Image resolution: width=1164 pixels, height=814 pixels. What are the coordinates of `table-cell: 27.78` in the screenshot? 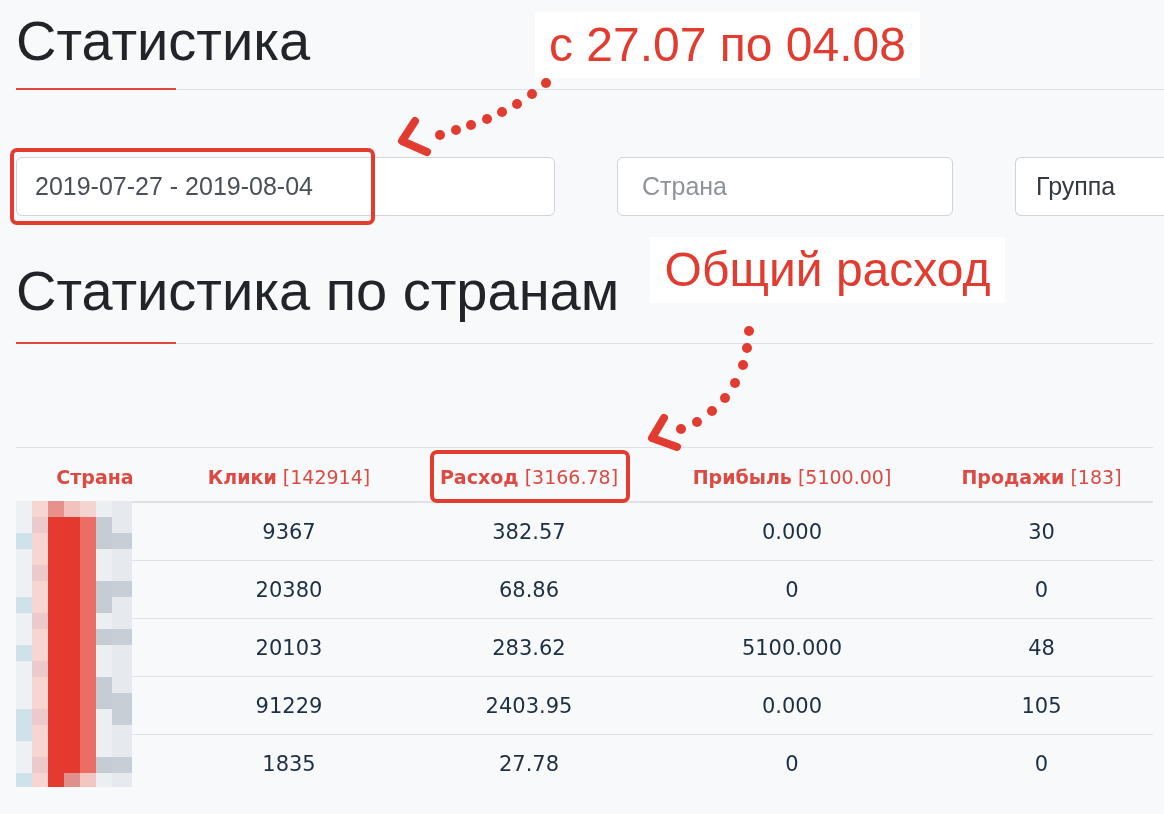 It's located at (529, 764).